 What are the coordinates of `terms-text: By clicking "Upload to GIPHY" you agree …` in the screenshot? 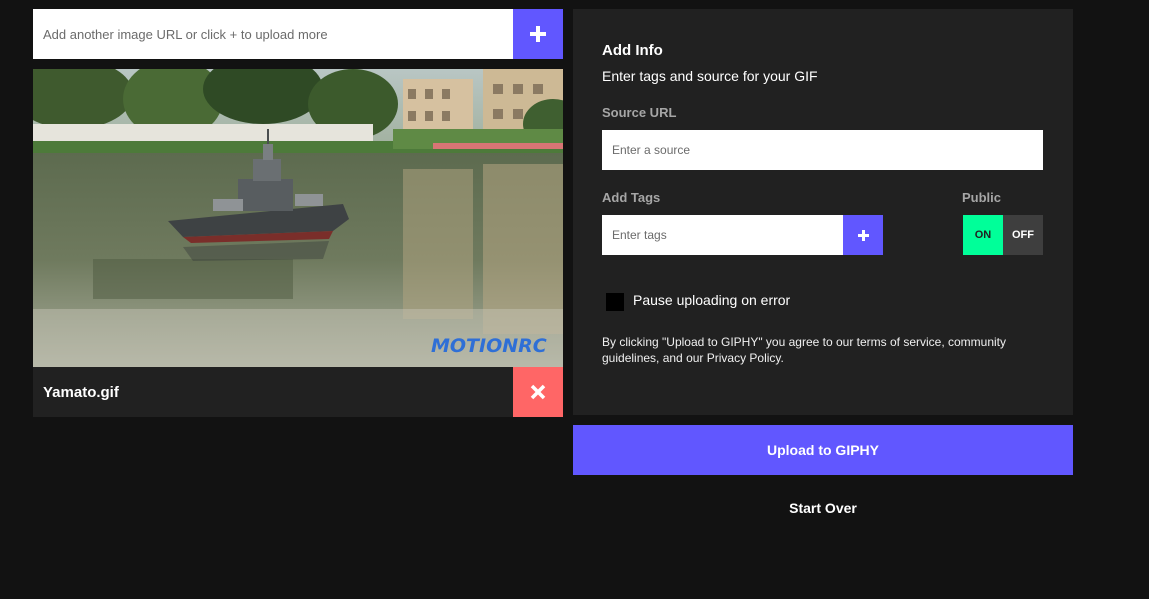 It's located at (804, 350).